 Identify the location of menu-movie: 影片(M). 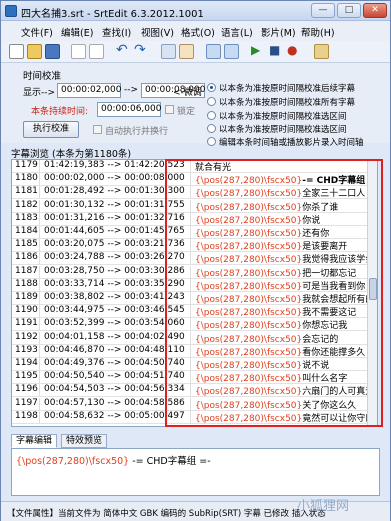
(278, 32).